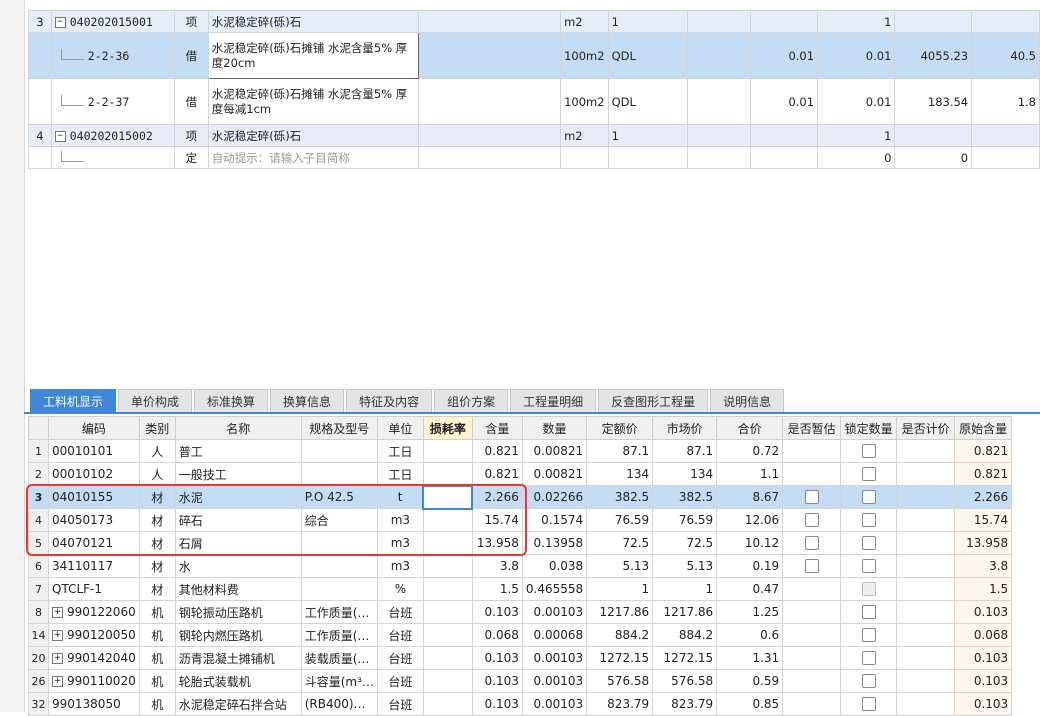  What do you see at coordinates (94, 497) in the screenshot?
I see `resource-code: 04010155` at bounding box center [94, 497].